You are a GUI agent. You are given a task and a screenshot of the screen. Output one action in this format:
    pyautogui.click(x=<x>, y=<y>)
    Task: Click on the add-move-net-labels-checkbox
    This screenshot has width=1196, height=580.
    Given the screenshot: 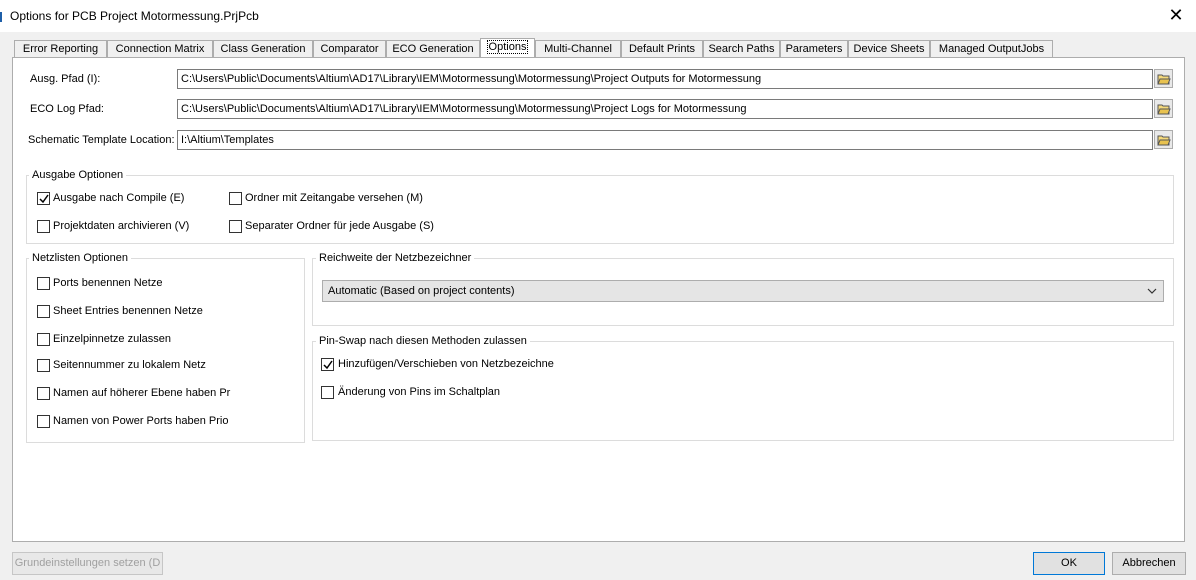 What is the action you would take?
    pyautogui.click(x=327, y=364)
    